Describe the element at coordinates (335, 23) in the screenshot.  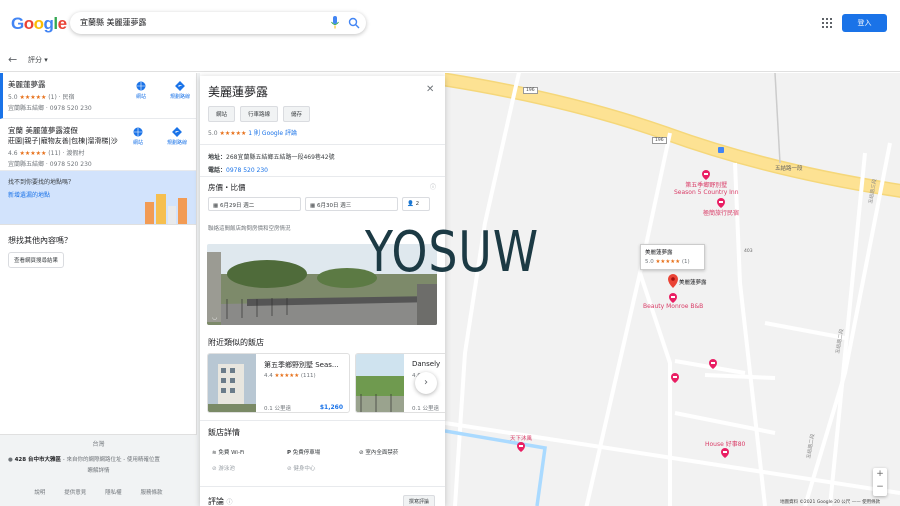
I see `microphone-icon` at that location.